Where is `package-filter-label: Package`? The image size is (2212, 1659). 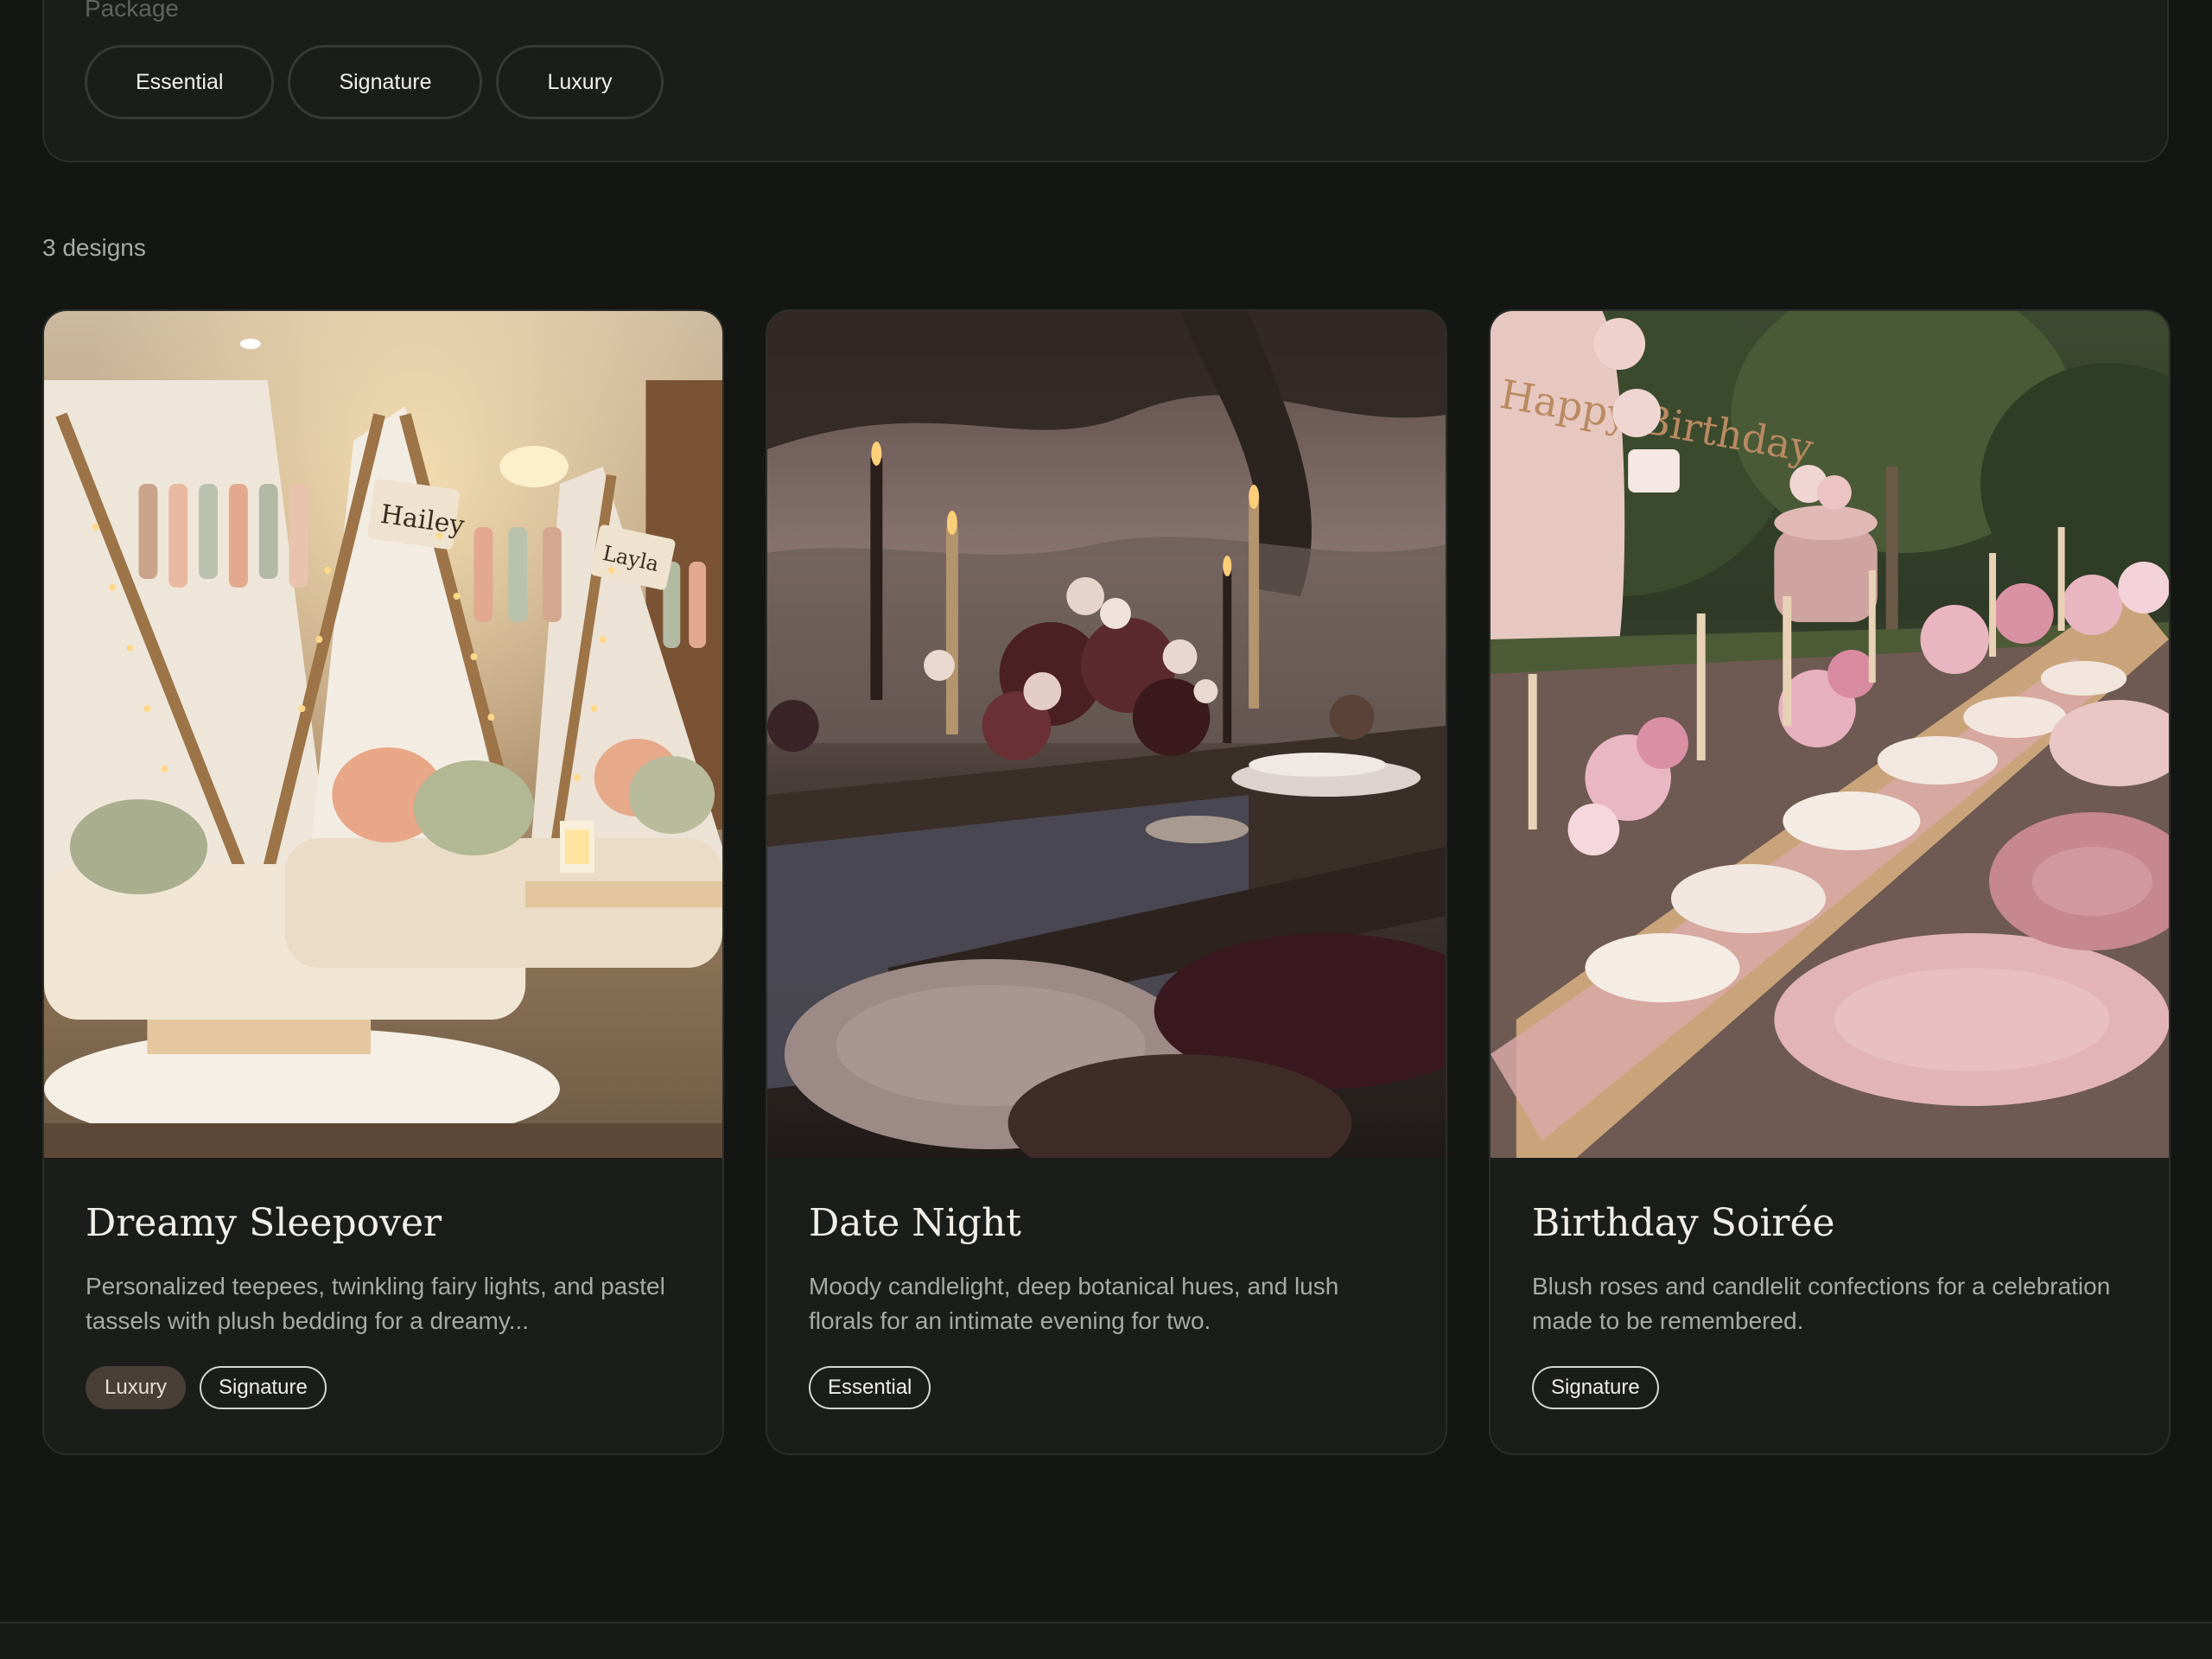 package-filter-label: Package is located at coordinates (132, 11).